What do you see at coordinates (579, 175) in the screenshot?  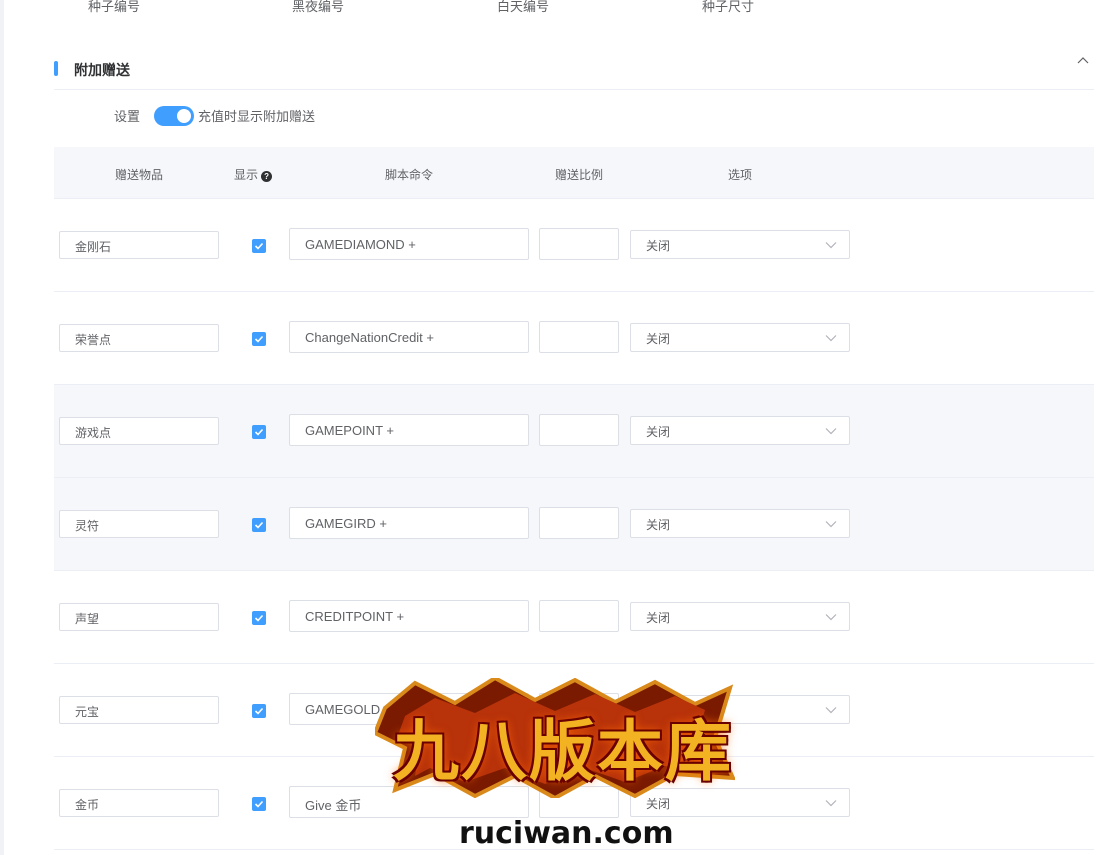 I see `header-ratio: 赠送比例` at bounding box center [579, 175].